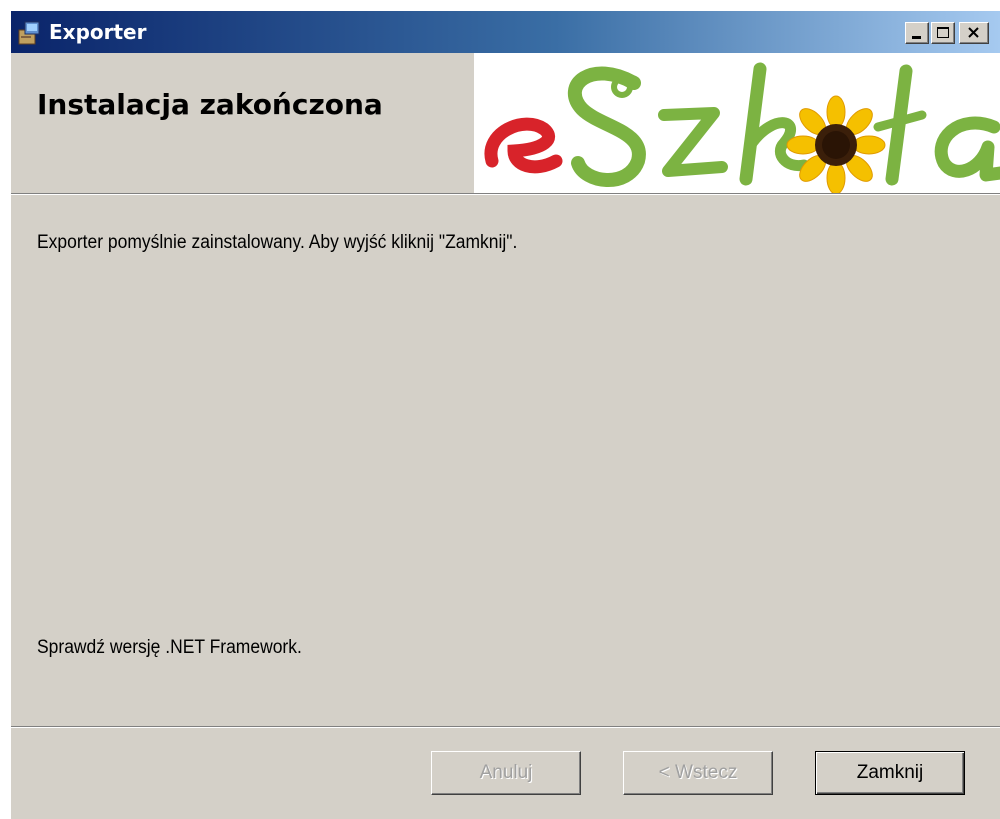  I want to click on title-bar: Exporter, so click(505, 32).